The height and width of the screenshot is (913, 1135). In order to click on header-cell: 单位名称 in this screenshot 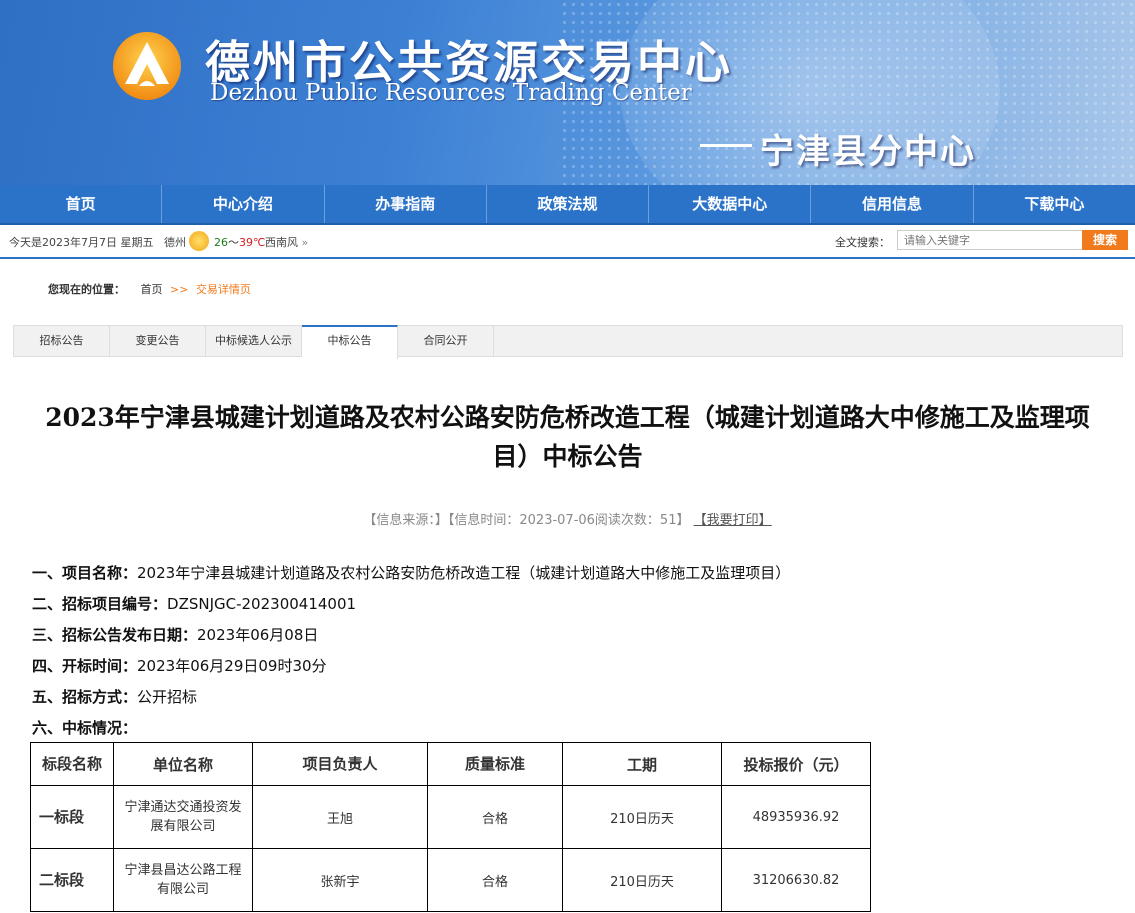, I will do `click(183, 764)`.